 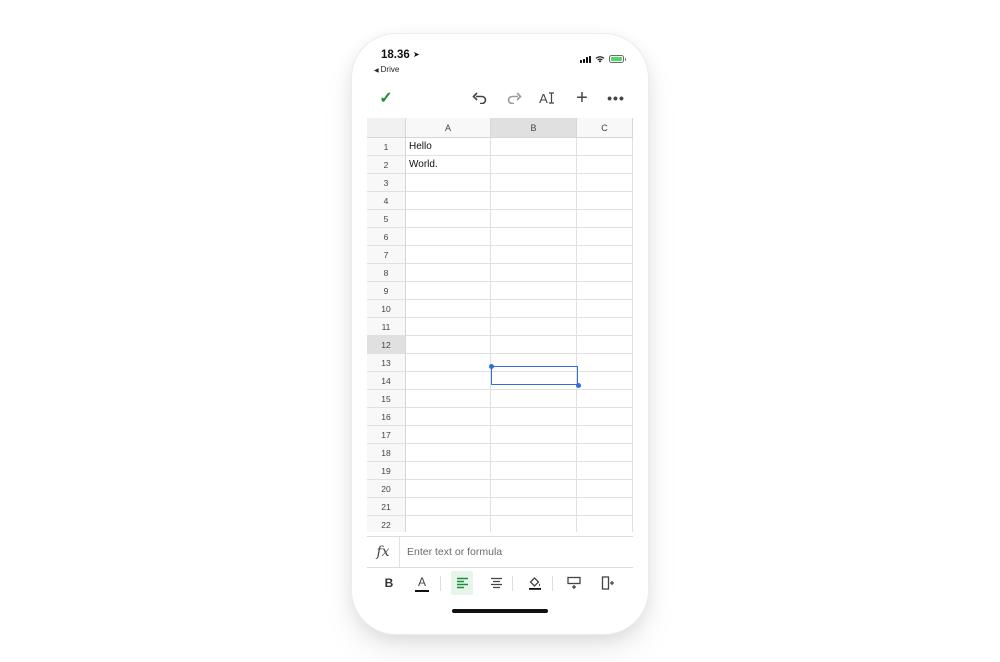 I want to click on row-header: 17, so click(x=386, y=435).